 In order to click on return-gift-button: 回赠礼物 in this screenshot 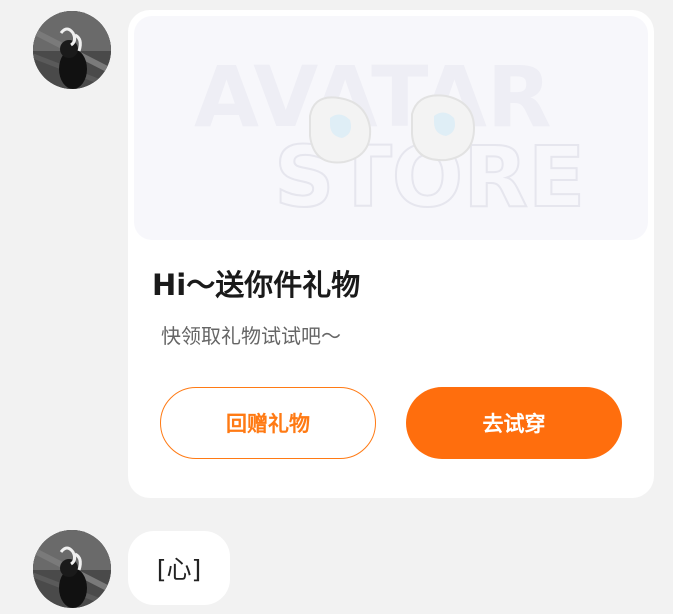, I will do `click(268, 423)`.